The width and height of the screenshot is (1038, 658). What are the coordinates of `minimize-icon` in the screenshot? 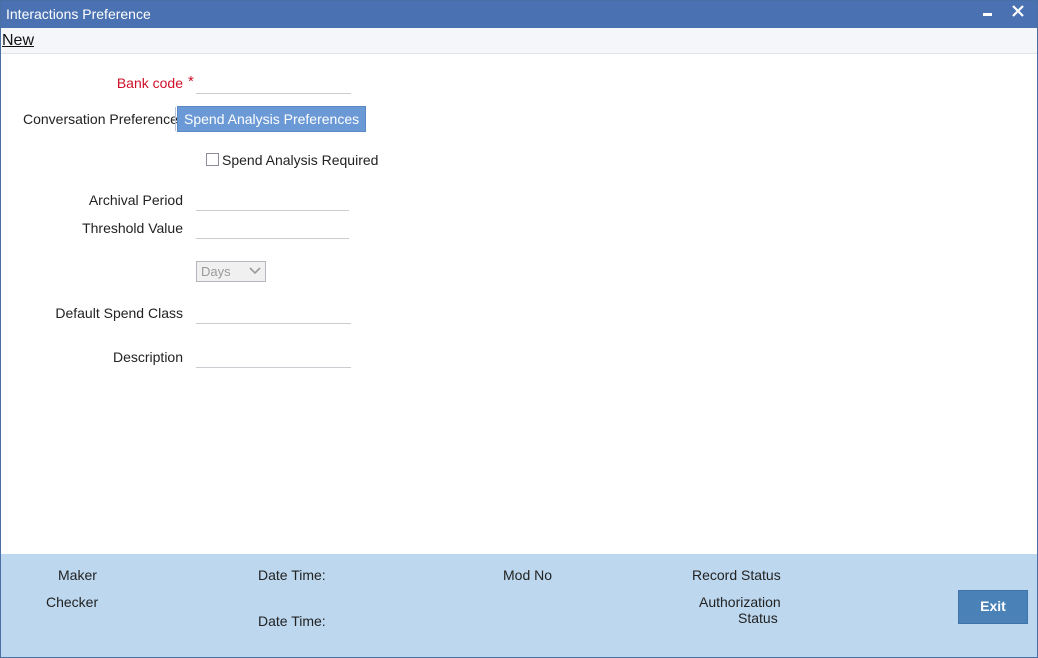 It's located at (987, 14).